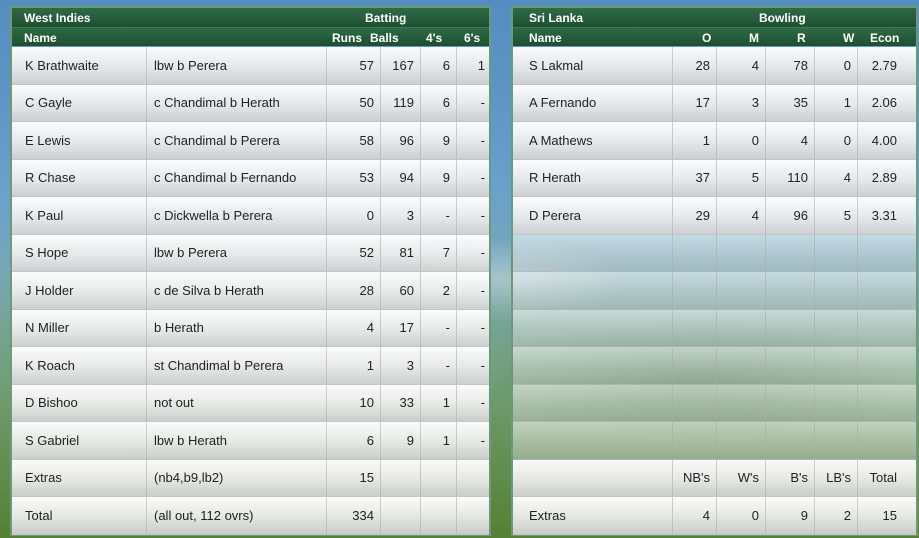  I want to click on batting-row: D Bishoo not out 10 33 1 -, so click(250, 403).